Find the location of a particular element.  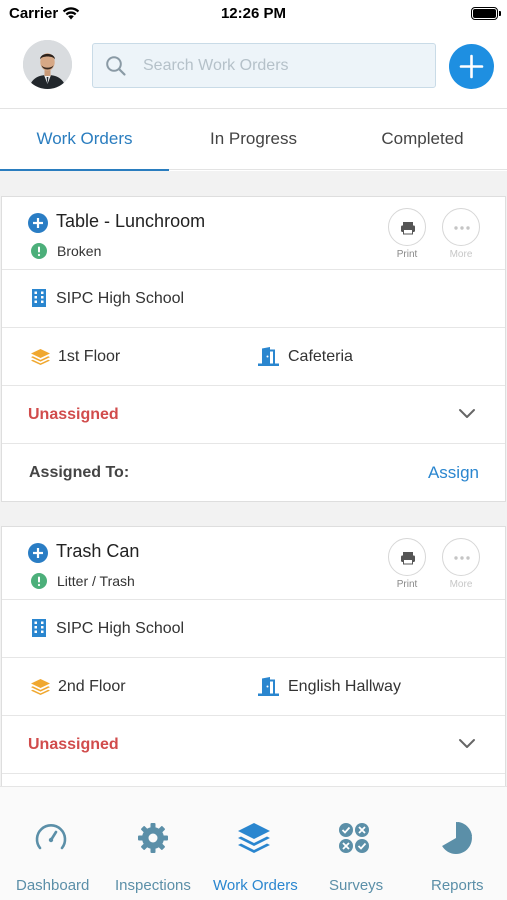

tab-work-orders: Work Orders is located at coordinates (84, 140).